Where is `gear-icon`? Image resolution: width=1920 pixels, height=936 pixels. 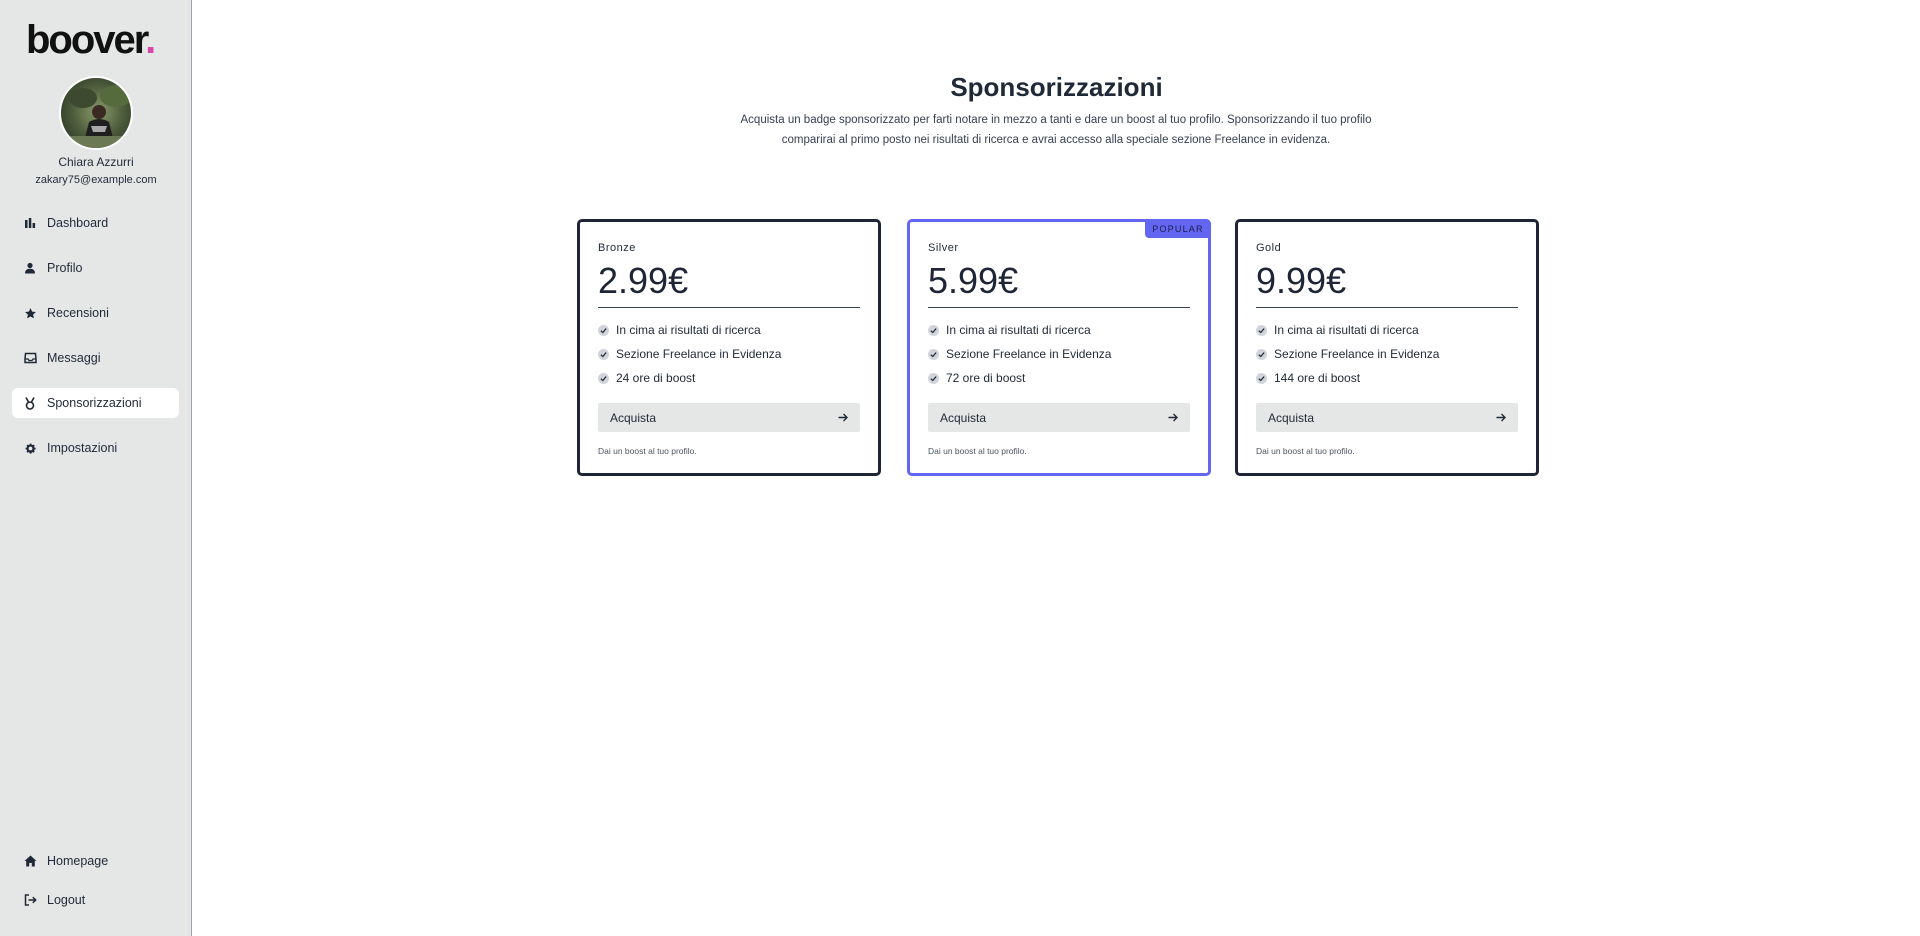
gear-icon is located at coordinates (30, 448).